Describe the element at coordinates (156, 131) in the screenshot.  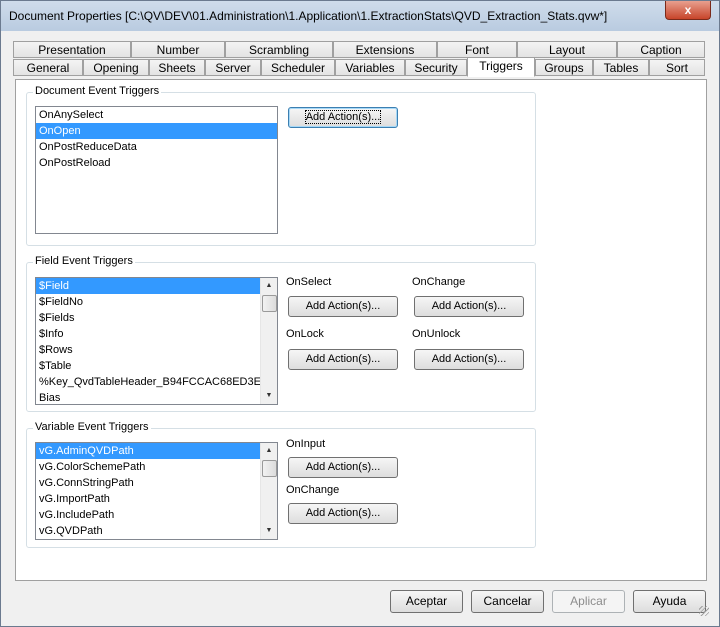
I see `list-item: OnOpen` at that location.